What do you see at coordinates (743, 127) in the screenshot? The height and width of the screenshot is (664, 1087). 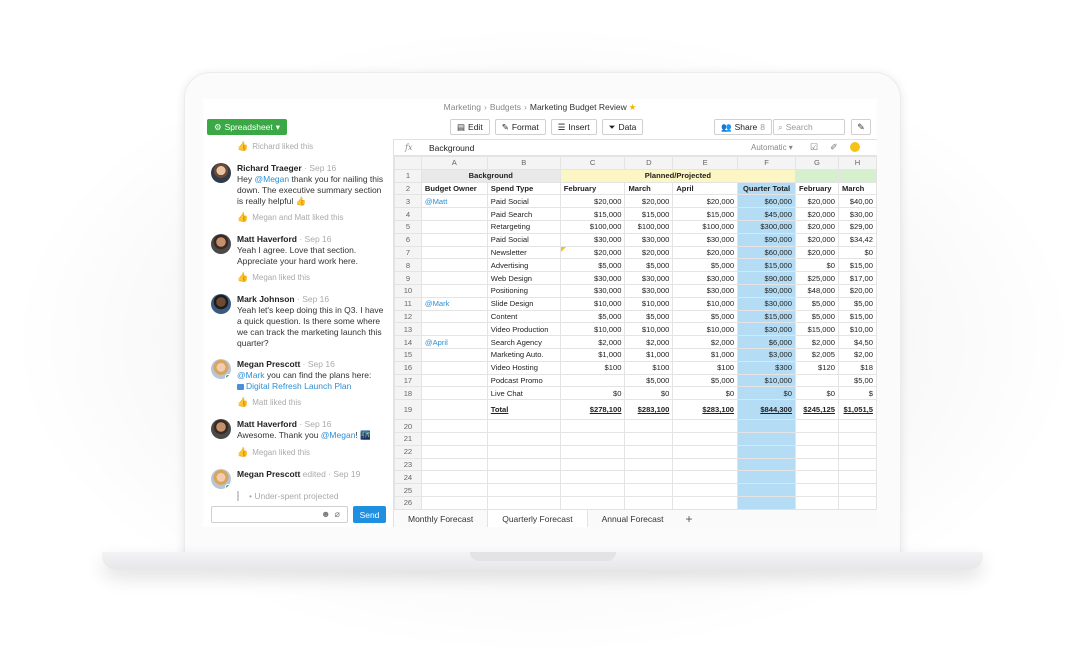 I see `share-button: 👥 Share 8` at bounding box center [743, 127].